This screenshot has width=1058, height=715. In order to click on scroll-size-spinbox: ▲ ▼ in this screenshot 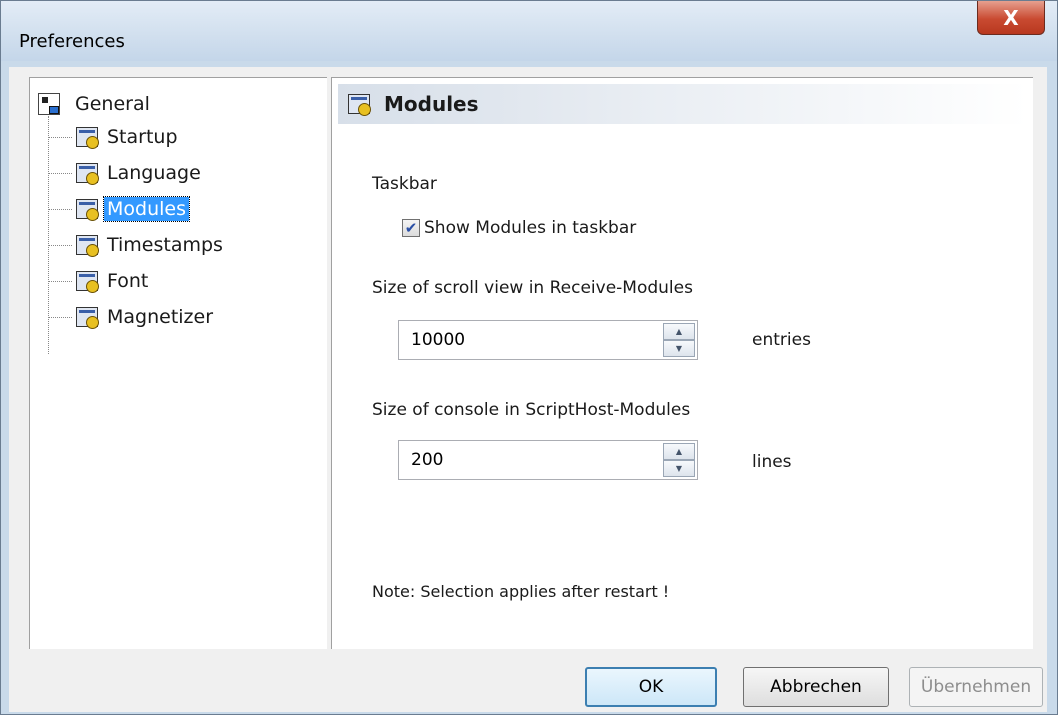, I will do `click(548, 340)`.